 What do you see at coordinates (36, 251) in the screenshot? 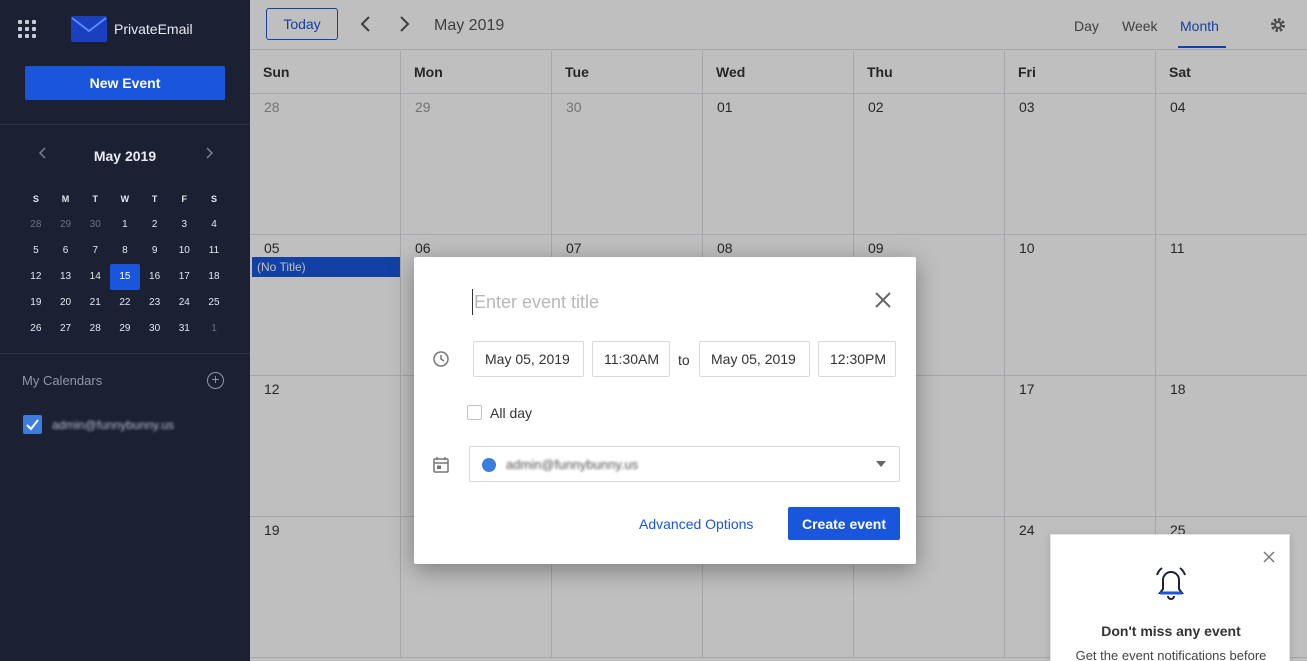
I see `mini-day: 5` at bounding box center [36, 251].